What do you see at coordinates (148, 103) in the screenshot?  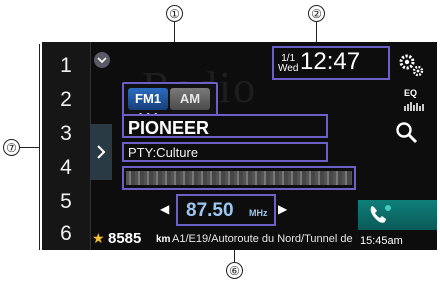 I see `fm1-band-button: FM1 • • •` at bounding box center [148, 103].